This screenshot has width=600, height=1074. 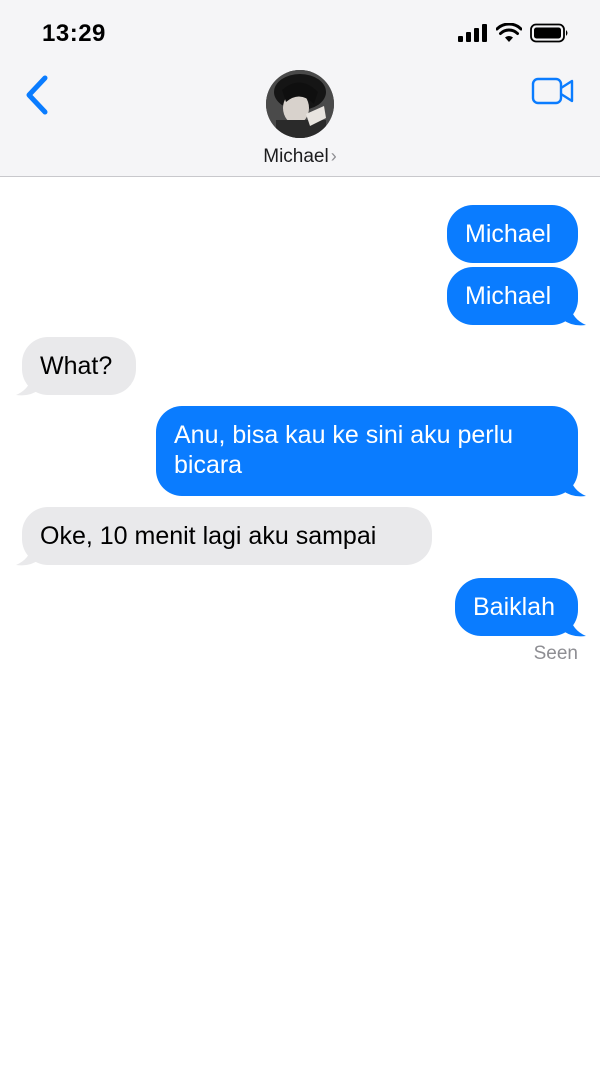 I want to click on cellular-signal-icon, so click(x=472, y=33).